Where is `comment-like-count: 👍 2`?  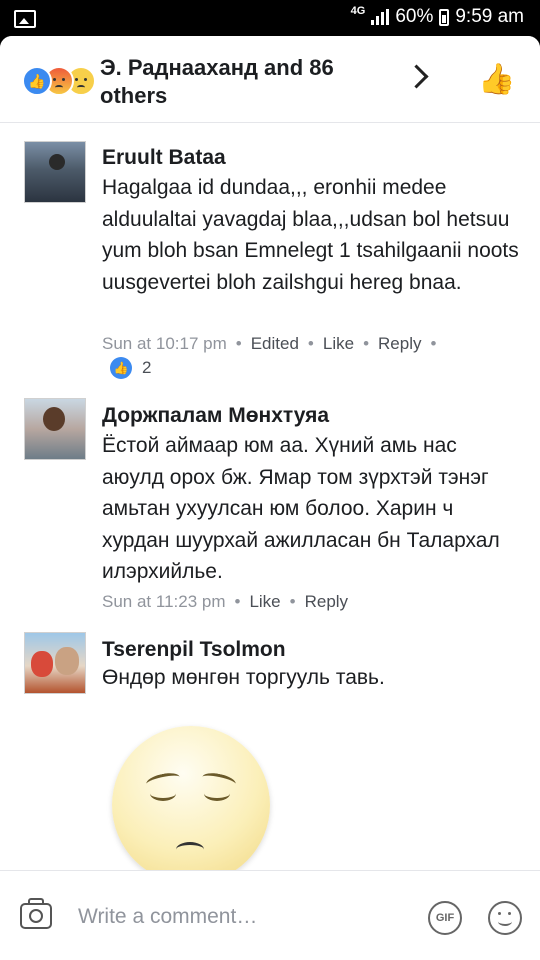
comment-like-count: 👍 2 is located at coordinates (130, 368).